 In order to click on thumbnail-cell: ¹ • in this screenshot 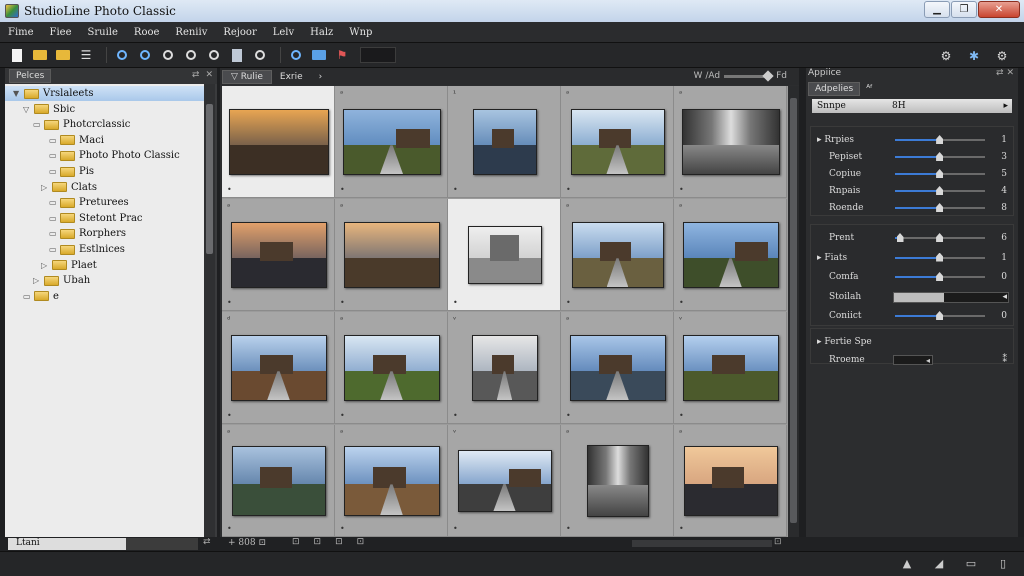, I will do `click(504, 142)`.